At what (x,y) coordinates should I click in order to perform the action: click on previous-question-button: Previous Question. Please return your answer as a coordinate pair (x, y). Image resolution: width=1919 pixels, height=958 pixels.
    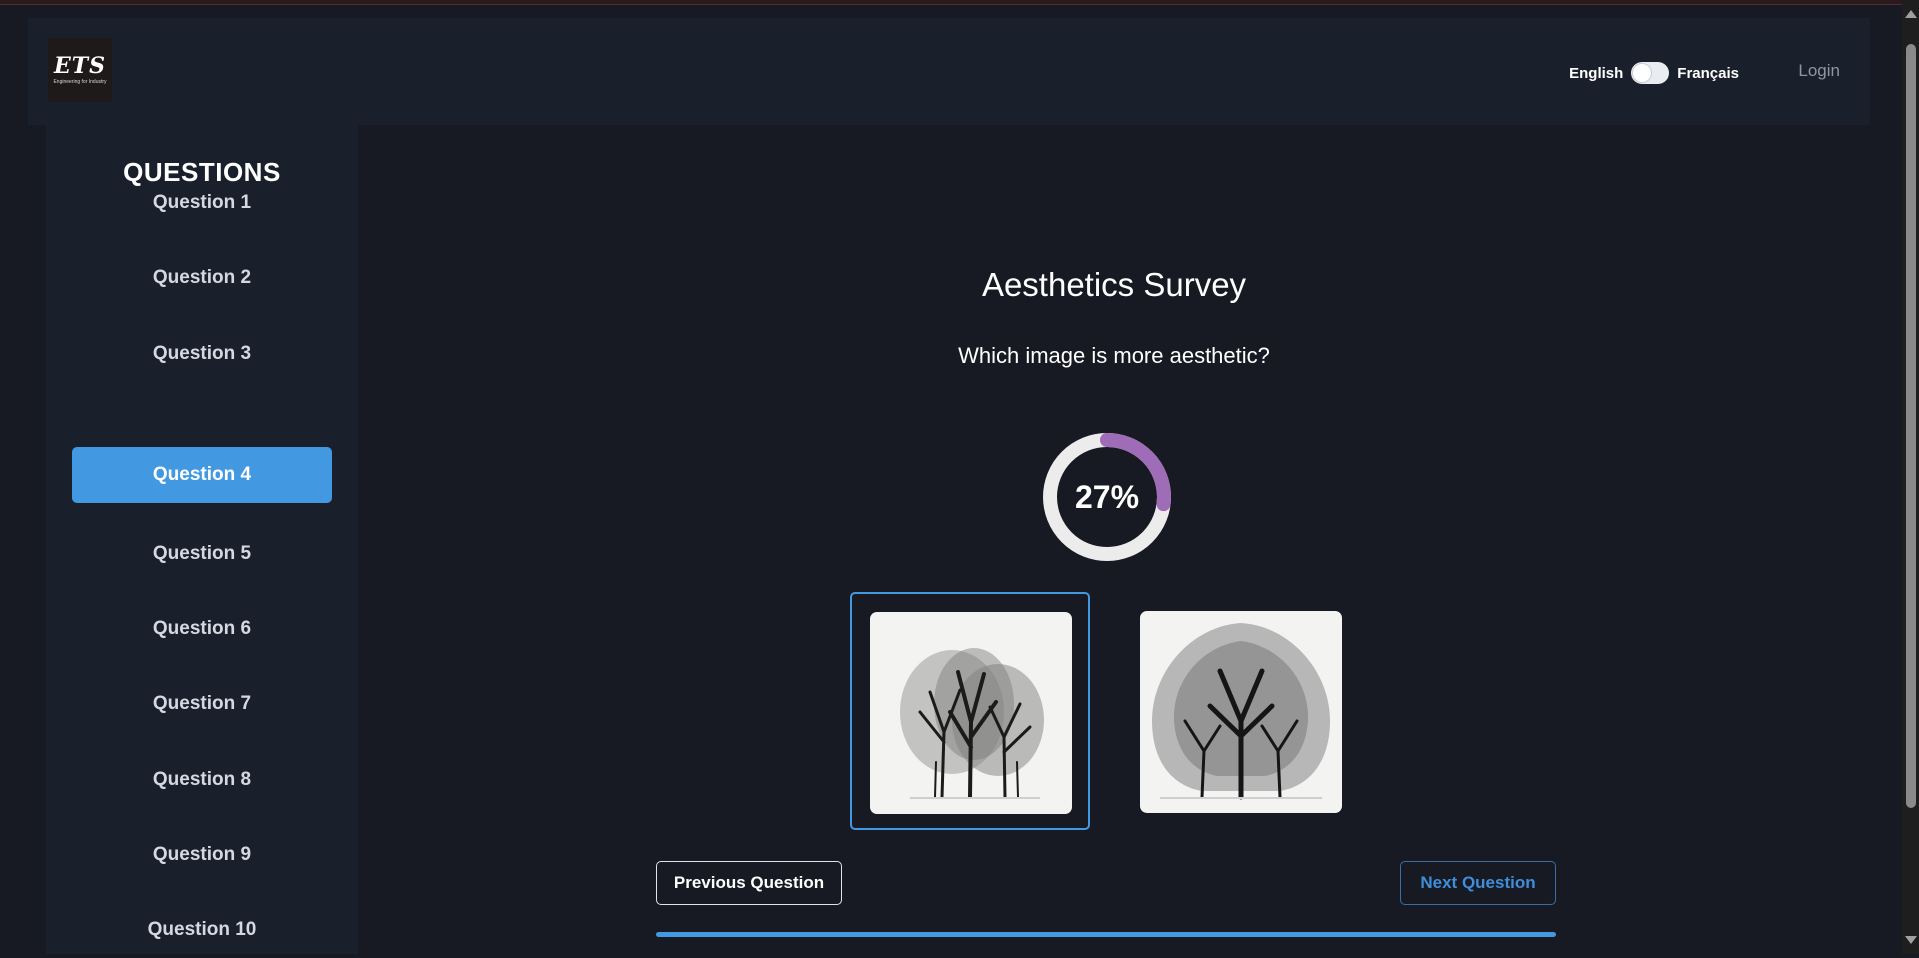
    Looking at the image, I should click on (749, 883).